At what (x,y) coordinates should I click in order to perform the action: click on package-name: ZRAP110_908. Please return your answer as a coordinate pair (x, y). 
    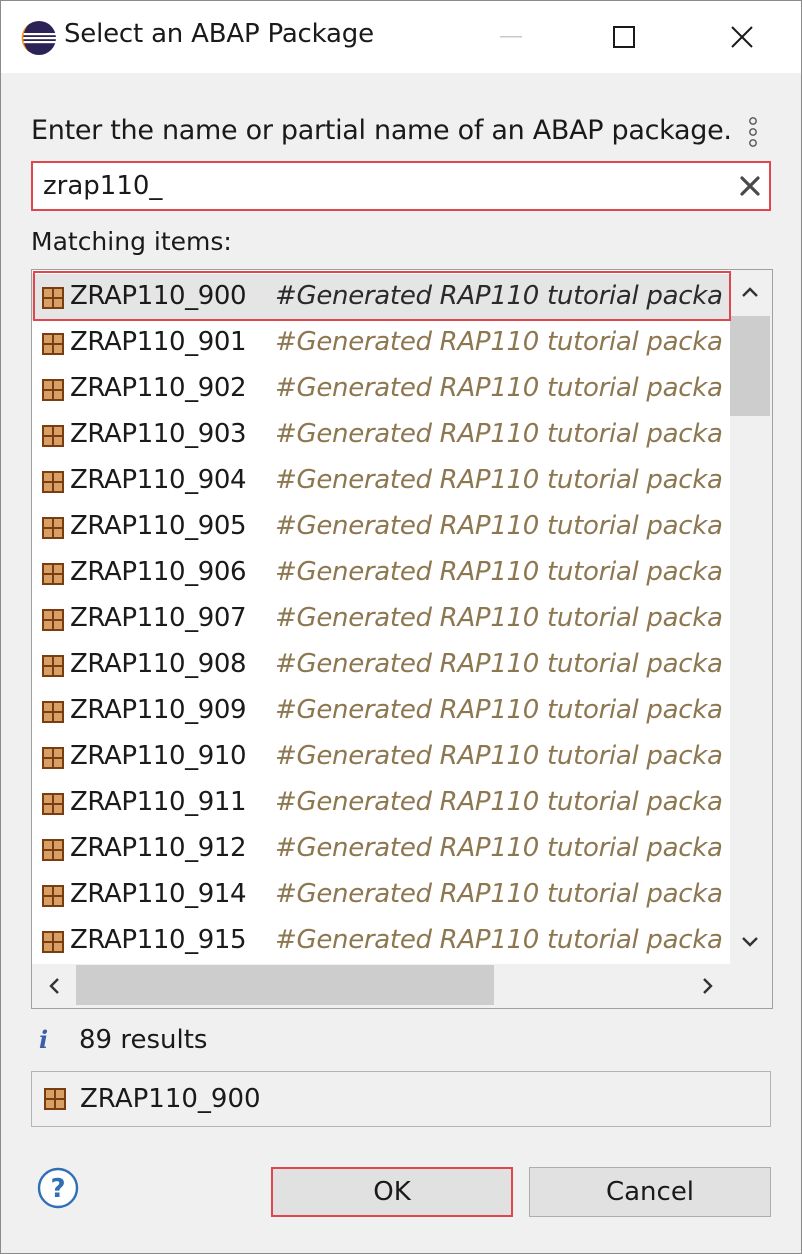
    Looking at the image, I should click on (158, 664).